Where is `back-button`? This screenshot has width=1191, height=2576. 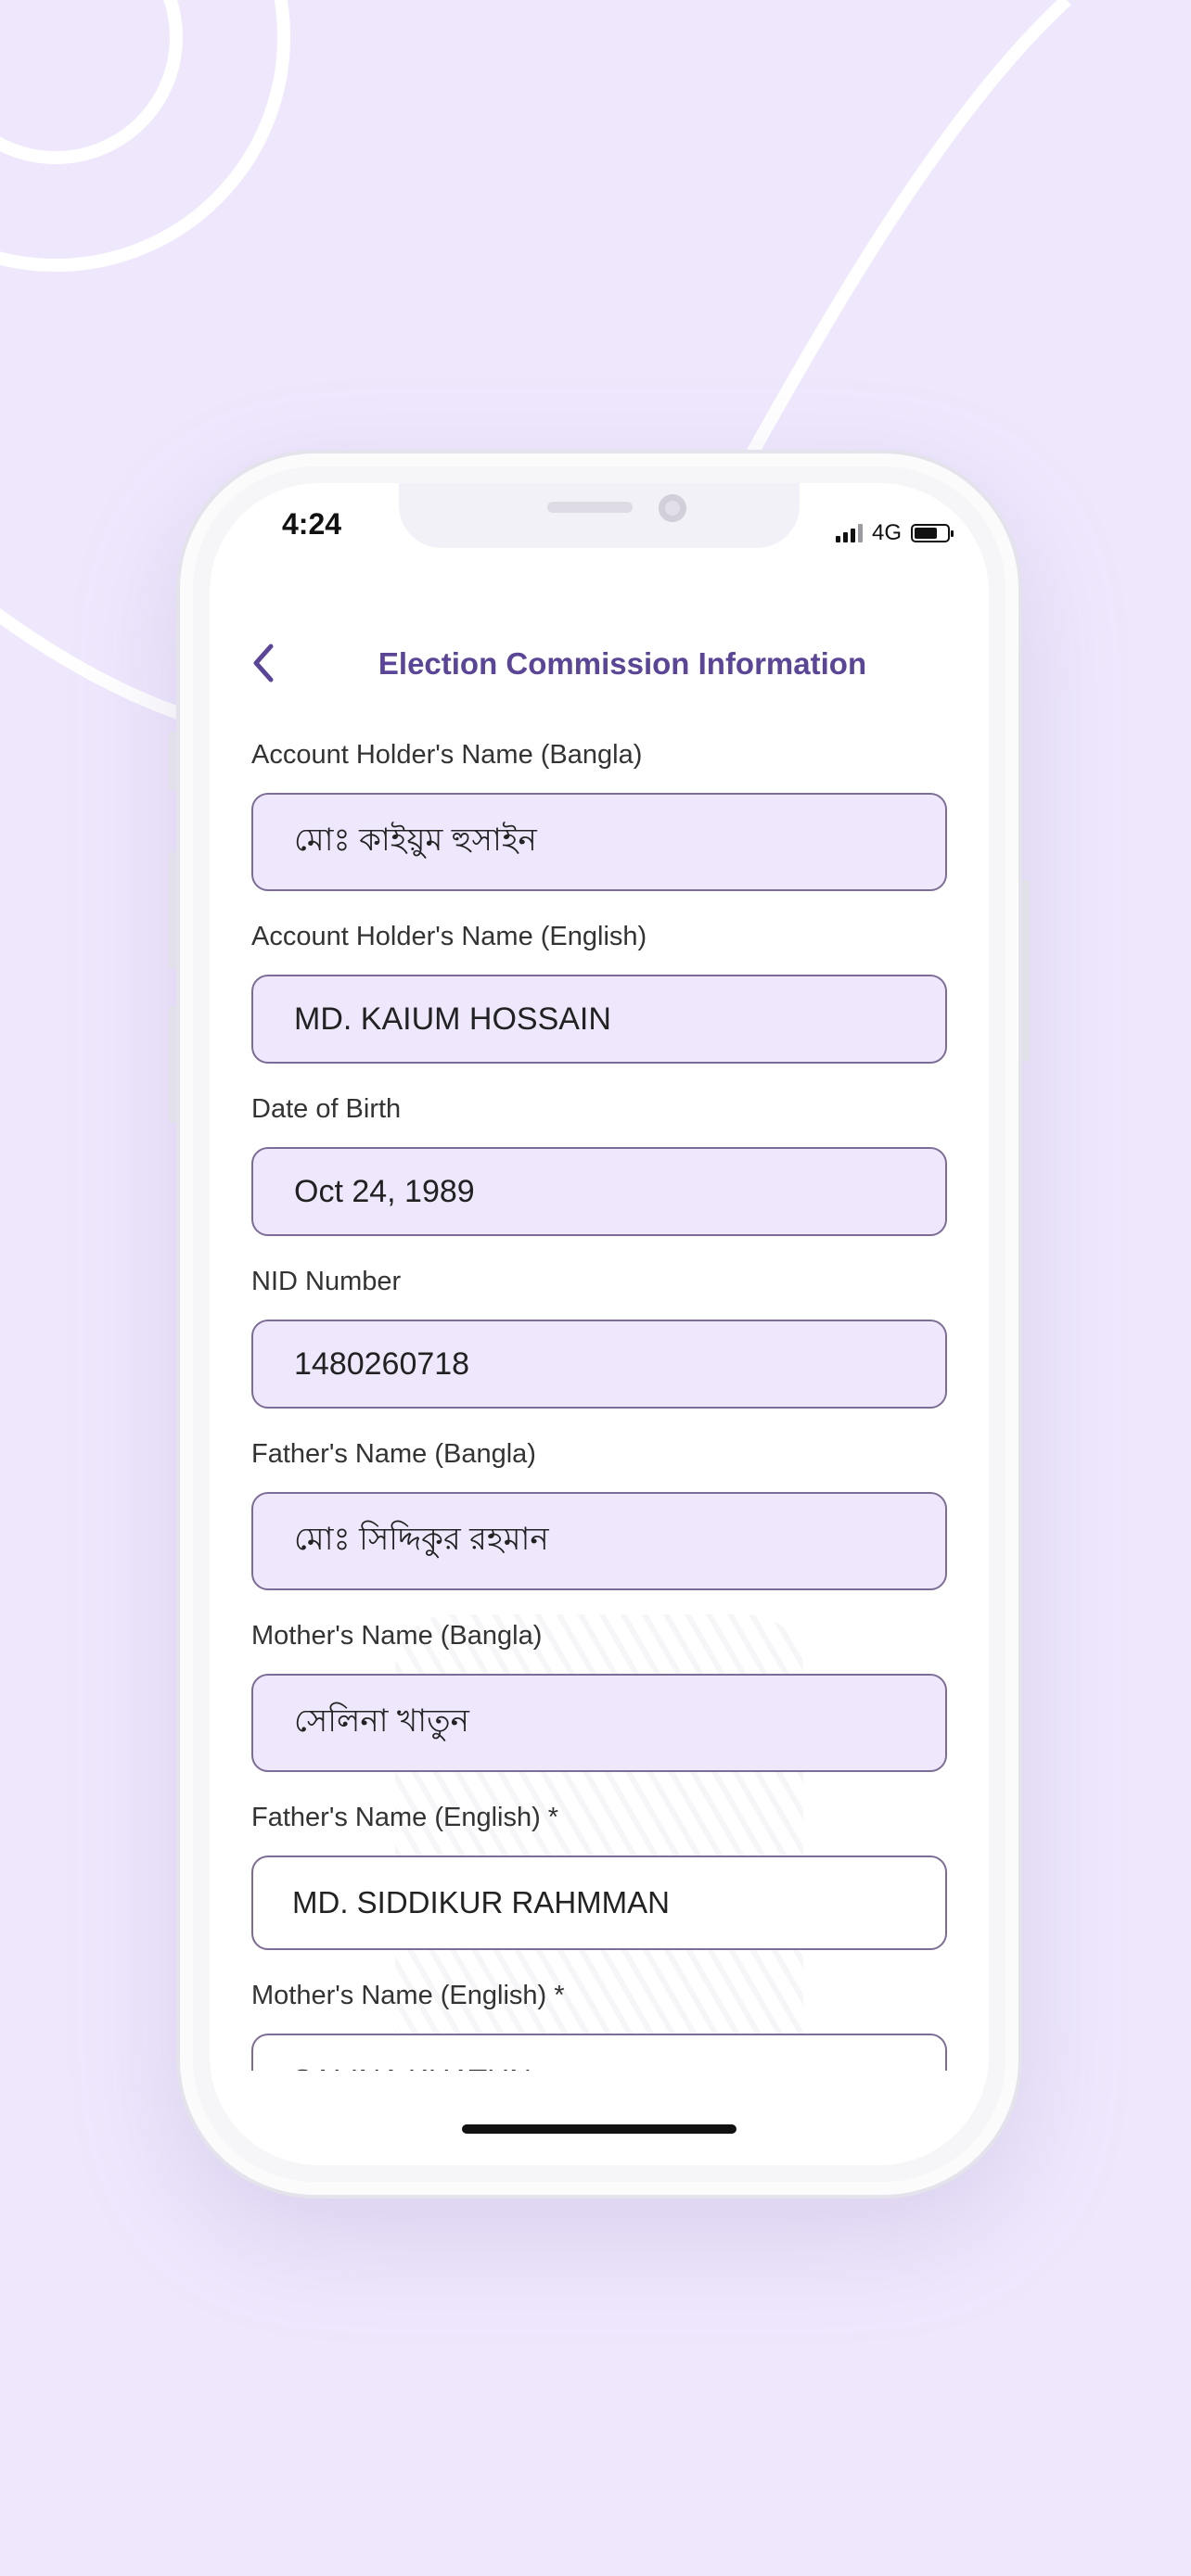
back-button is located at coordinates (263, 663).